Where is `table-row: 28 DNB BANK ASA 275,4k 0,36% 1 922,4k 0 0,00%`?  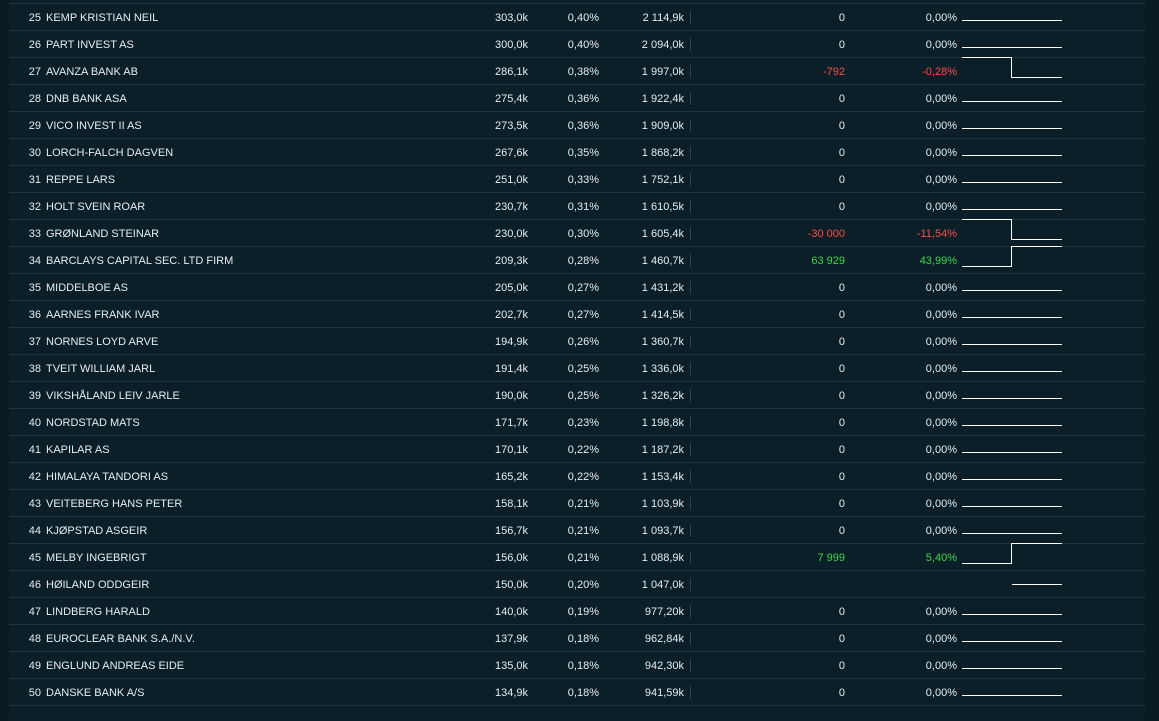
table-row: 28 DNB BANK ASA 275,4k 0,36% 1 922,4k 0 0,00% is located at coordinates (577, 98).